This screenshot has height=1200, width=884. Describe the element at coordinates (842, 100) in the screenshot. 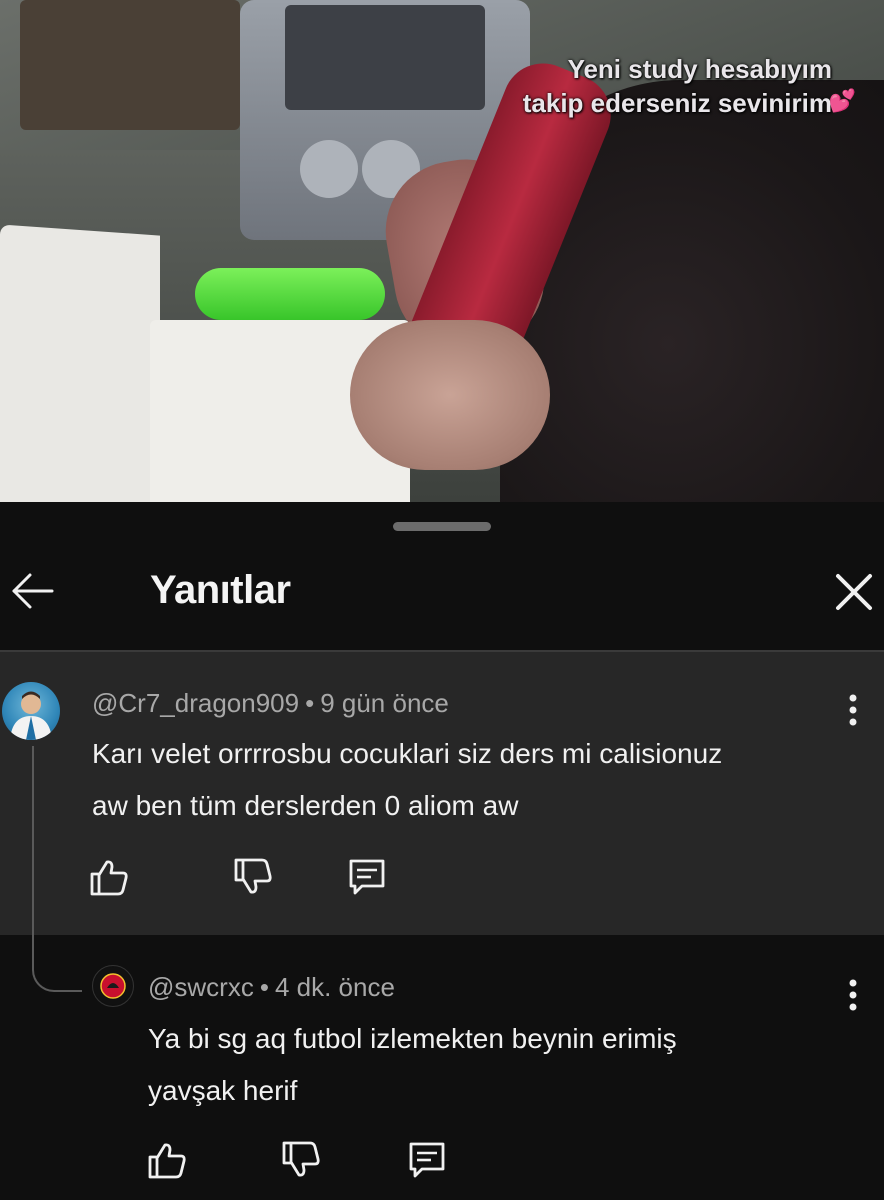

I see `pink-heart-icon: 💕` at that location.